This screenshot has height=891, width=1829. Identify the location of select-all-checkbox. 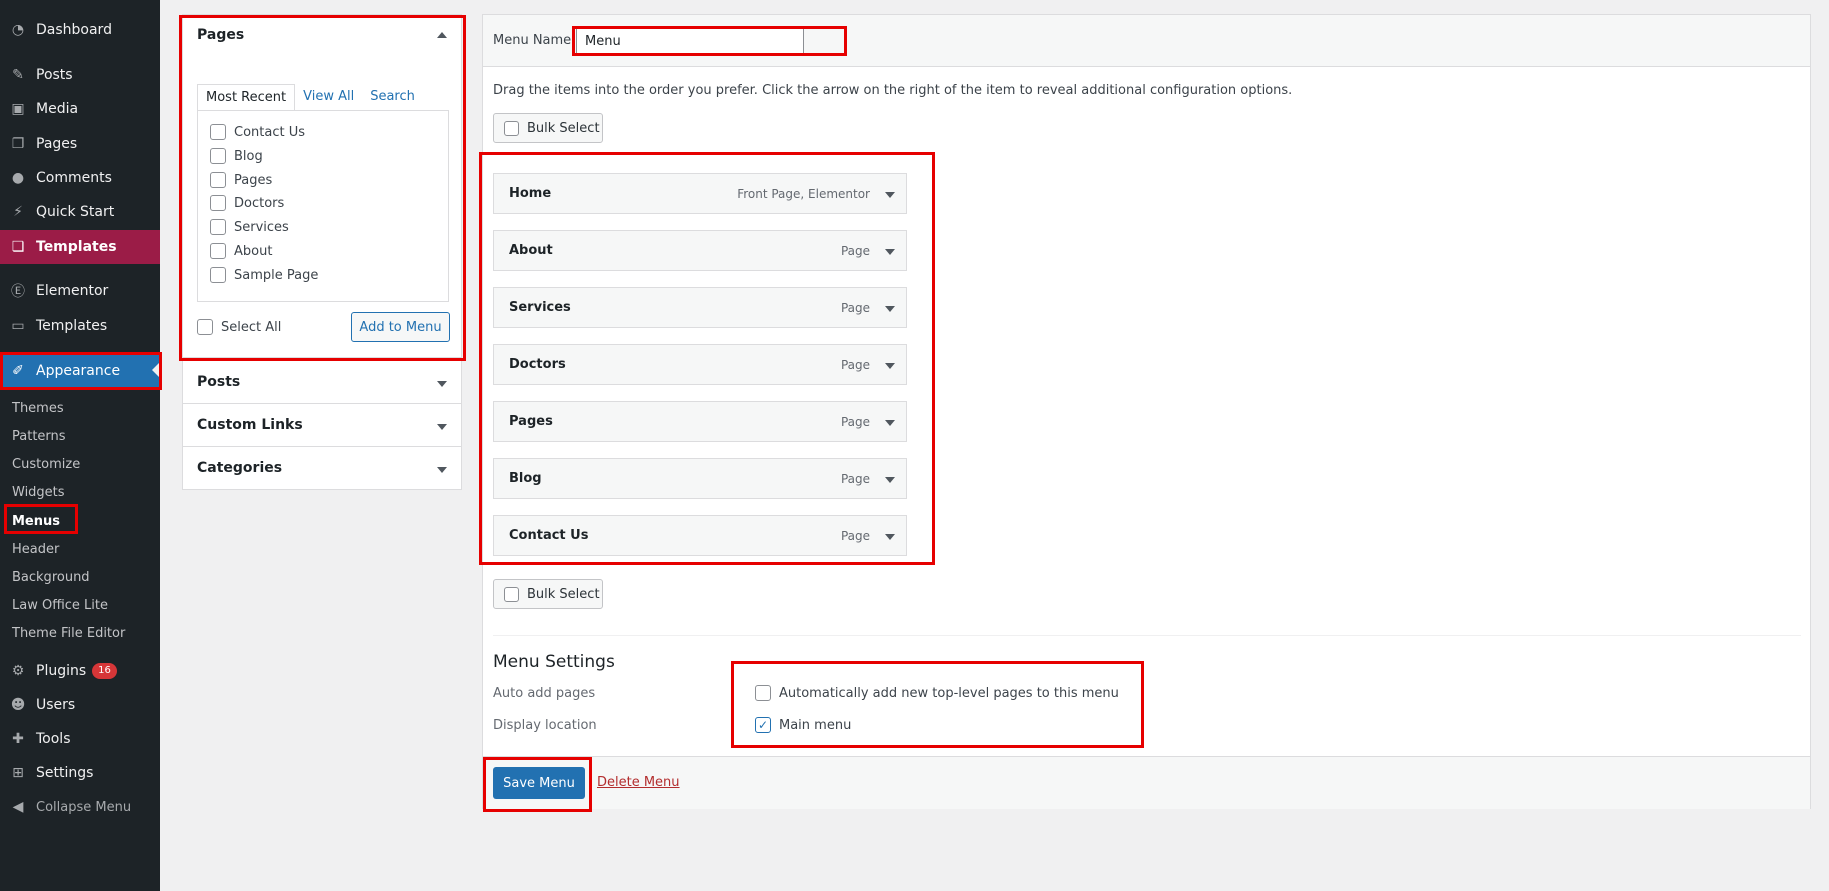
(205, 327).